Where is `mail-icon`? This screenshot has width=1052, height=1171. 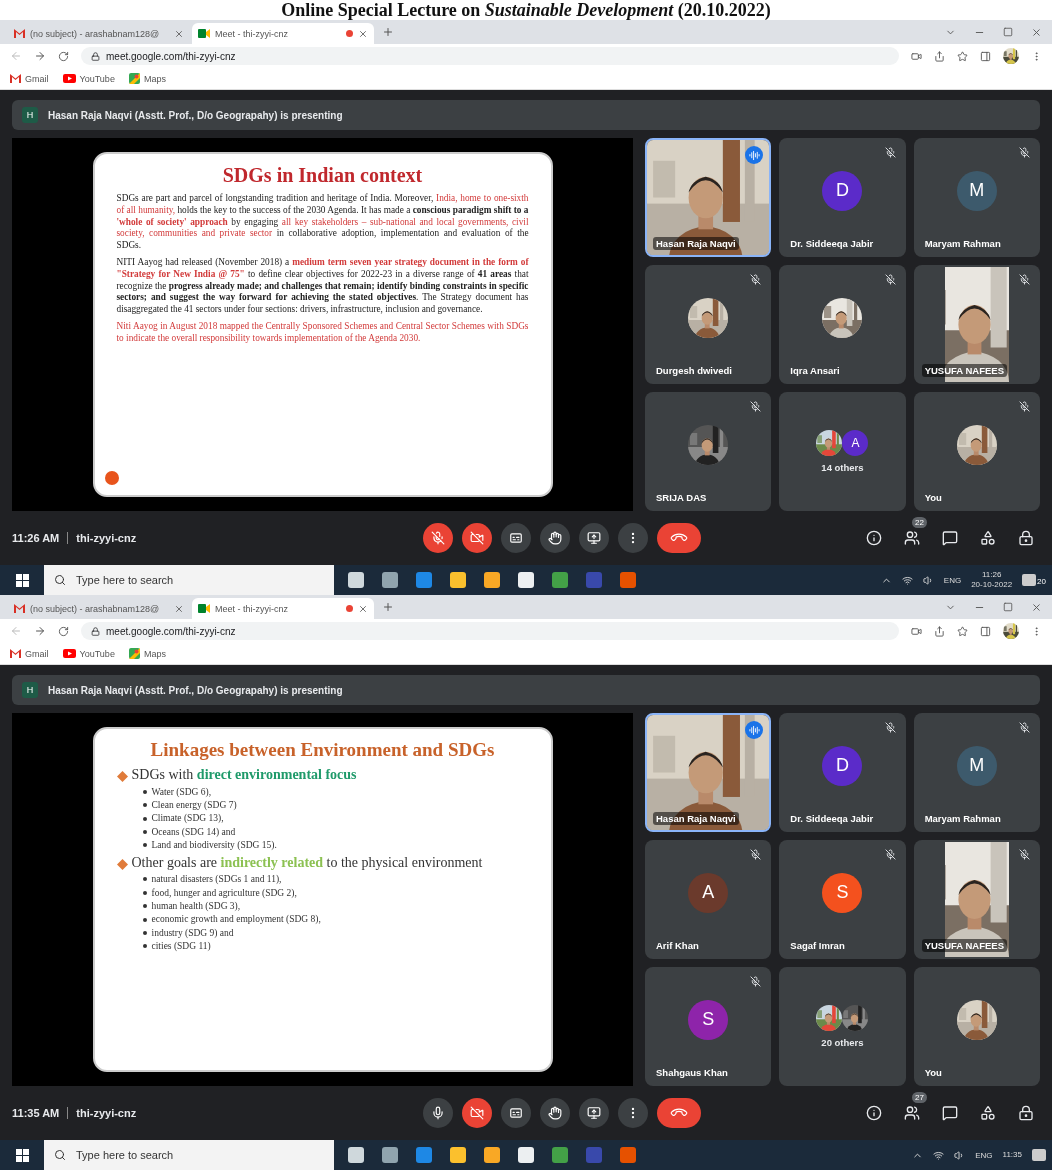
mail-icon is located at coordinates (15, 653).